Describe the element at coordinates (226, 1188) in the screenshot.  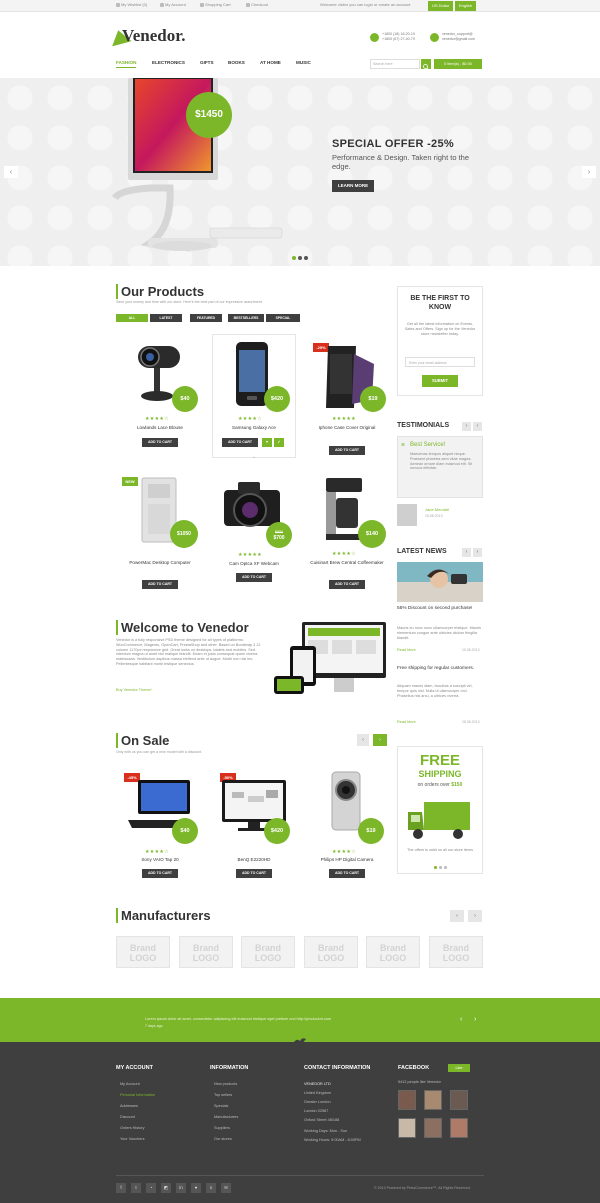
I see `email-icon: ✉` at that location.